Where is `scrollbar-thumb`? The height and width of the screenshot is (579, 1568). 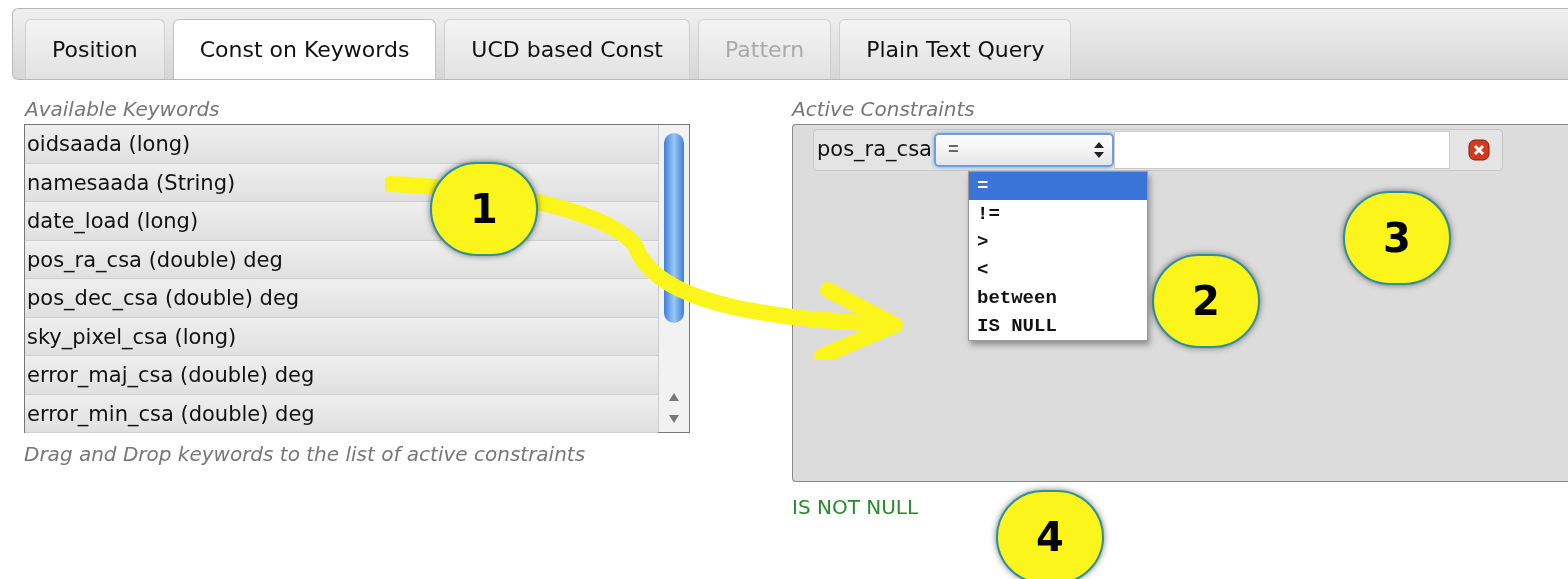
scrollbar-thumb is located at coordinates (674, 228).